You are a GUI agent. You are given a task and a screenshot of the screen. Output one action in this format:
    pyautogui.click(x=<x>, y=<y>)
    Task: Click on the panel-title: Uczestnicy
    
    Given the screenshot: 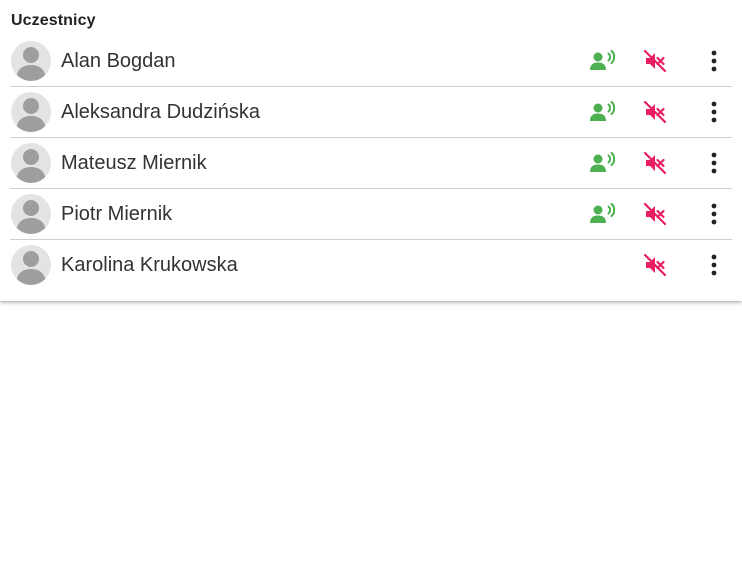 What is the action you would take?
    pyautogui.click(x=53, y=20)
    